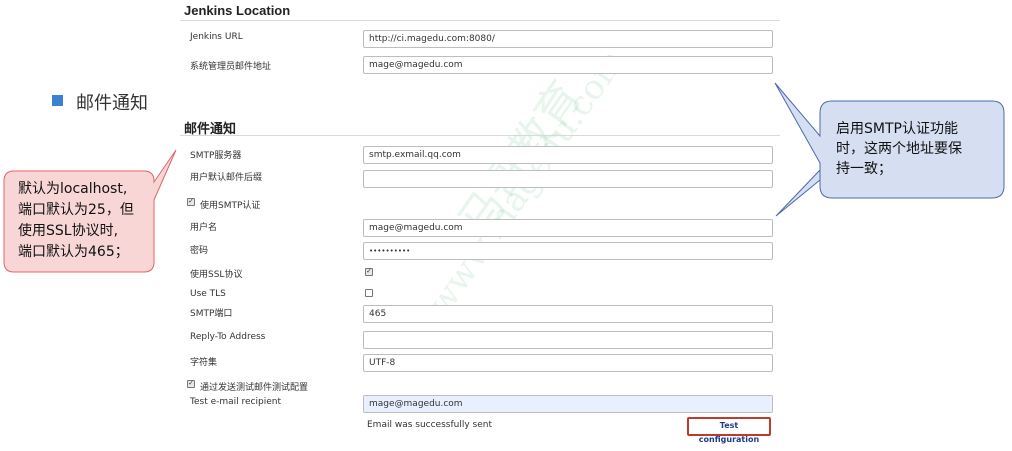  Describe the element at coordinates (191, 384) in the screenshot. I see `test-mail-checkbox: ✓` at that location.